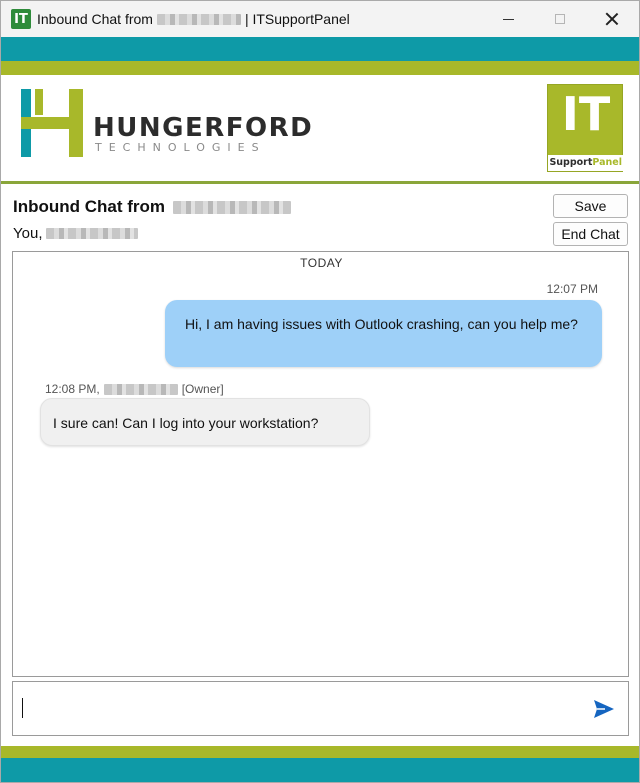  What do you see at coordinates (21, 19) in the screenshot?
I see `app-icon: IT` at bounding box center [21, 19].